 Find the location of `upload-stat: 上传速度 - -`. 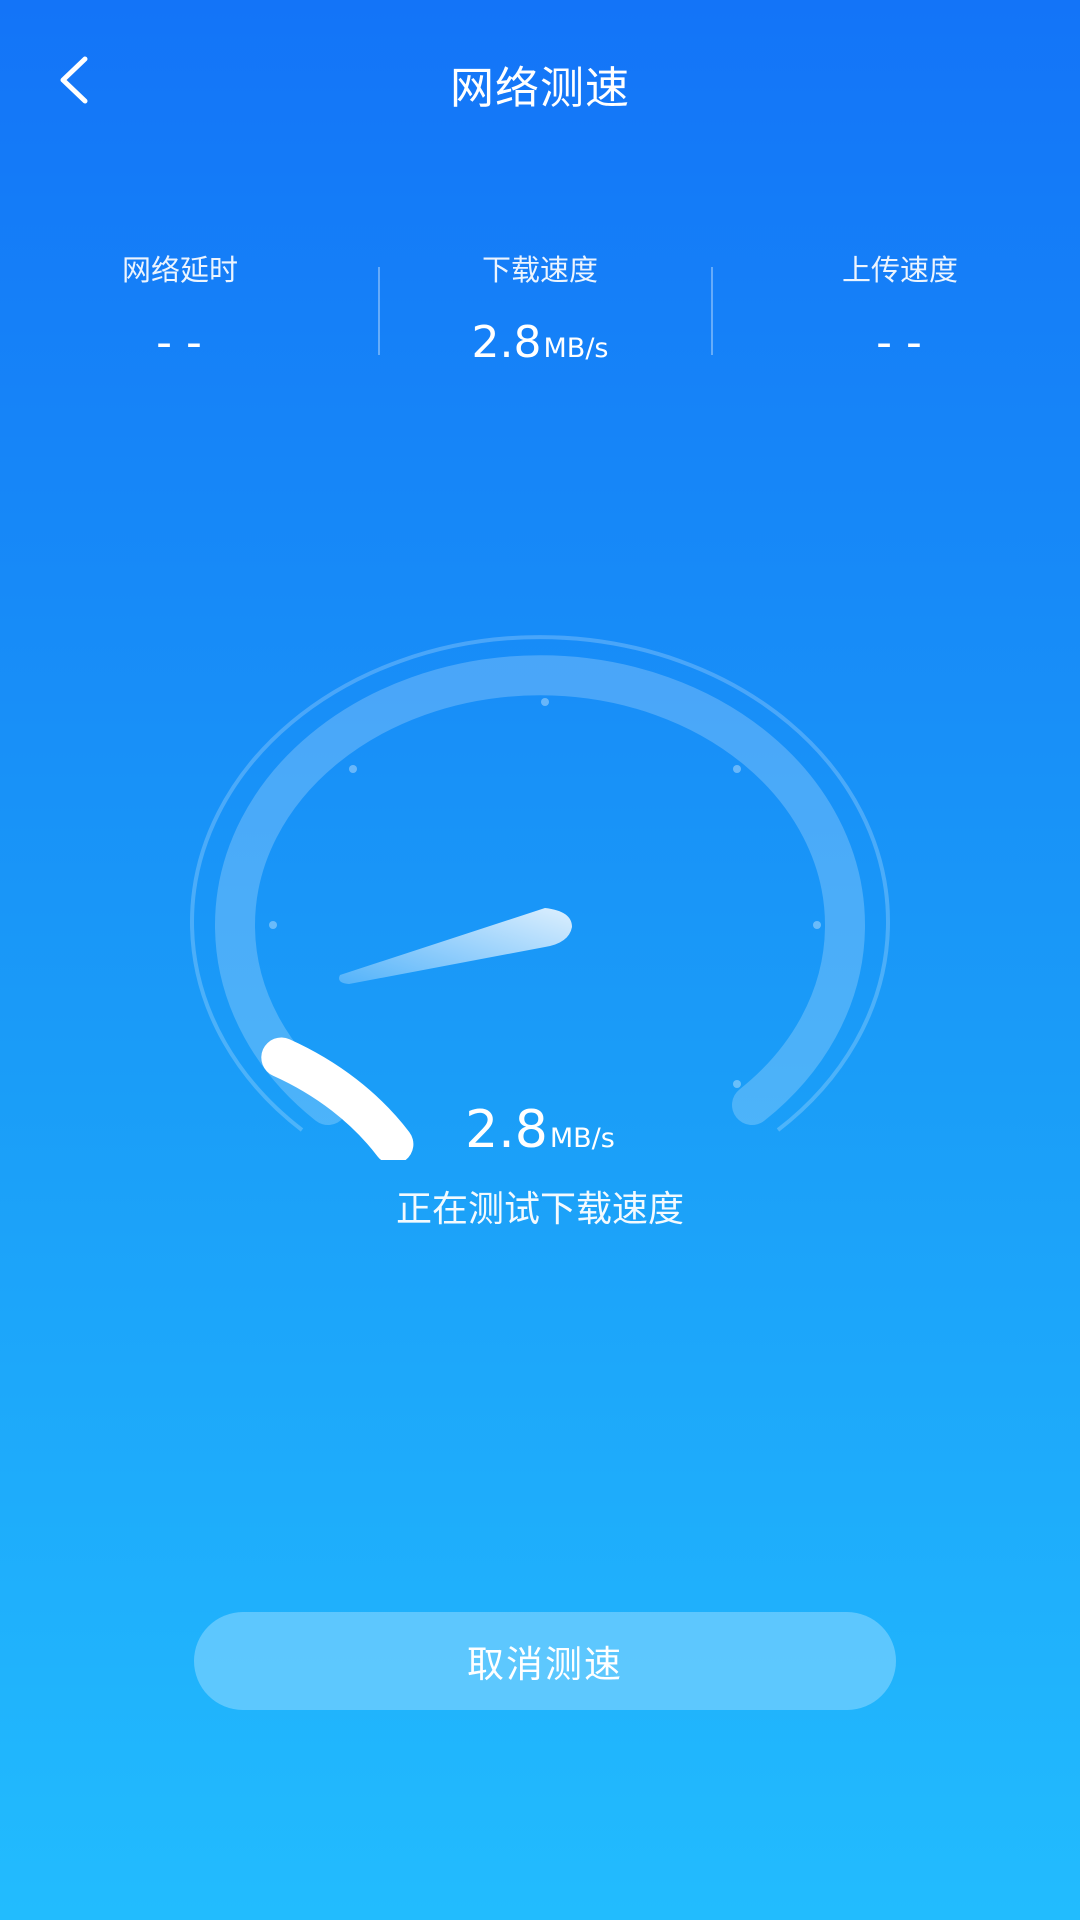

upload-stat: 上传速度 - - is located at coordinates (900, 306).